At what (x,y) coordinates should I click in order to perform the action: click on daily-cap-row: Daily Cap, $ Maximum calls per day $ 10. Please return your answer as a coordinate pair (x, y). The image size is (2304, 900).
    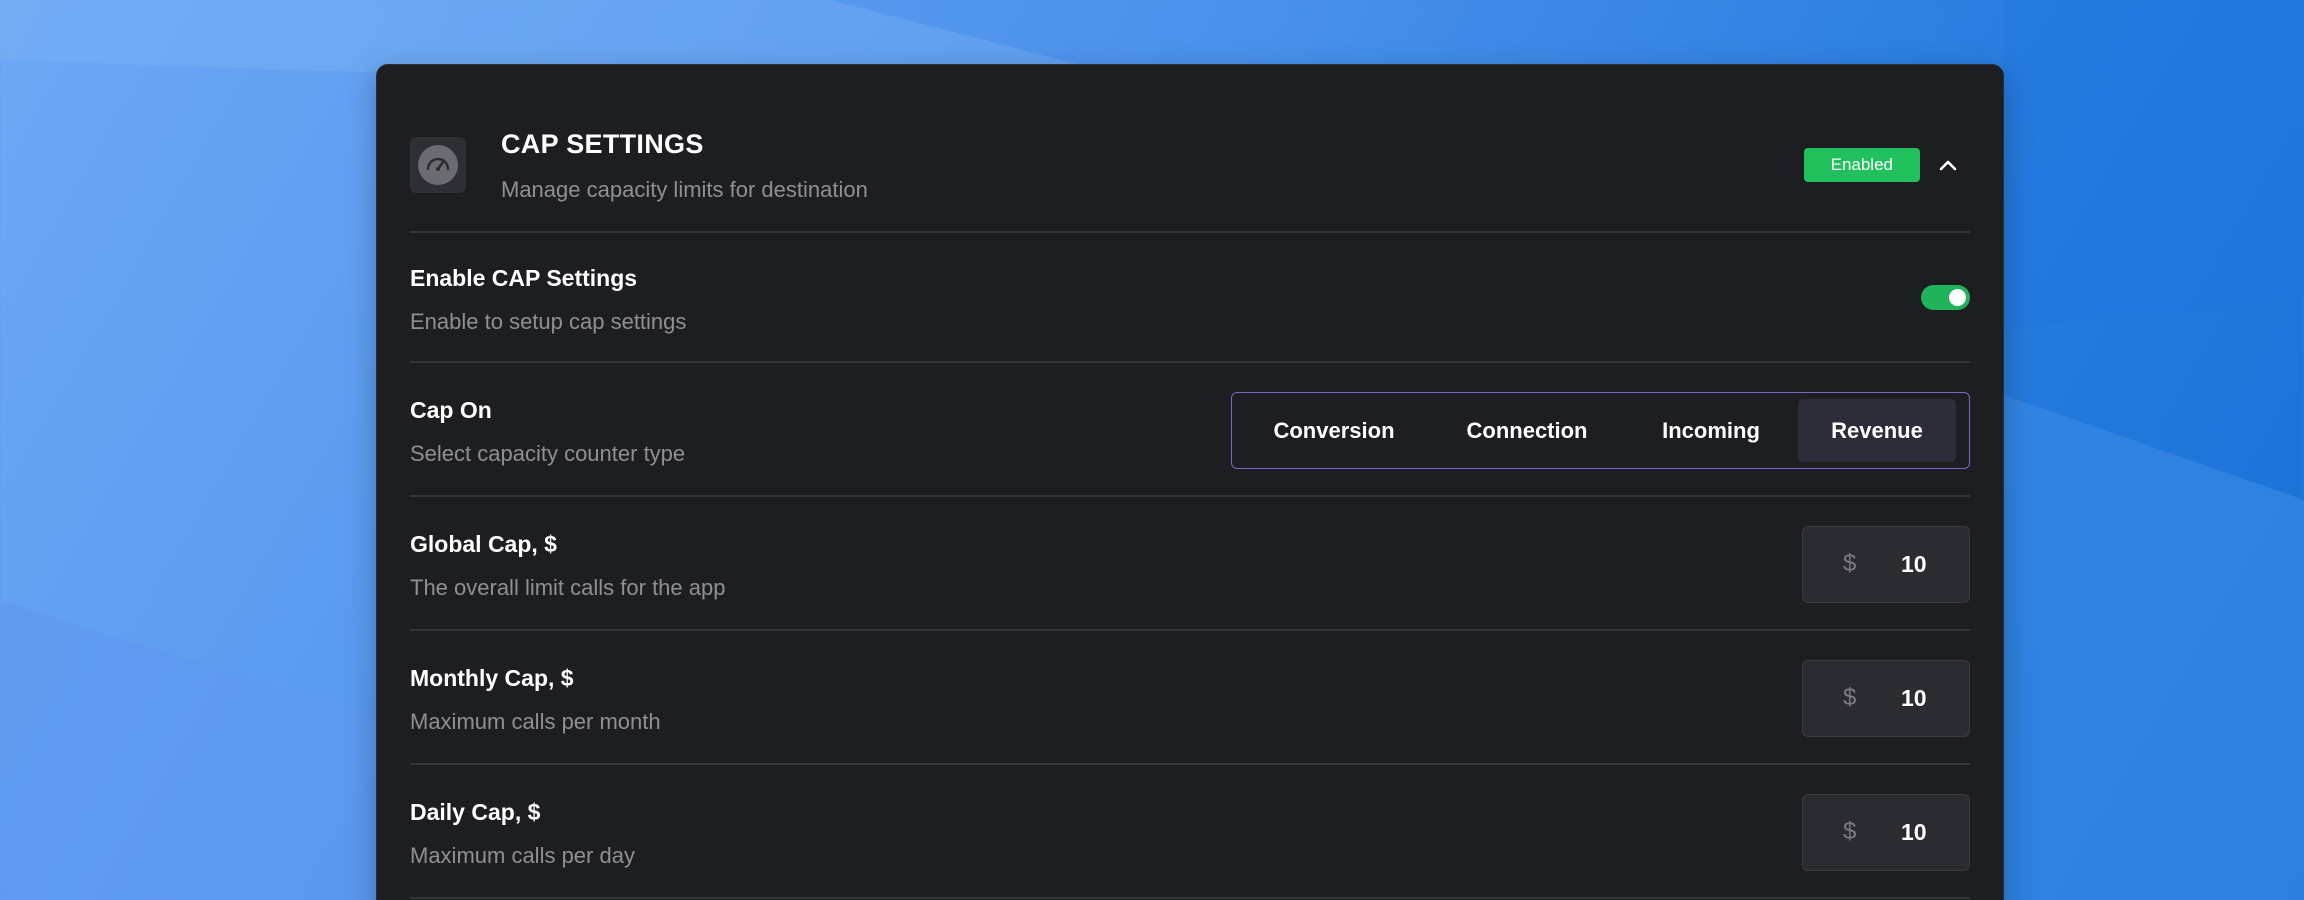
    Looking at the image, I should click on (1190, 832).